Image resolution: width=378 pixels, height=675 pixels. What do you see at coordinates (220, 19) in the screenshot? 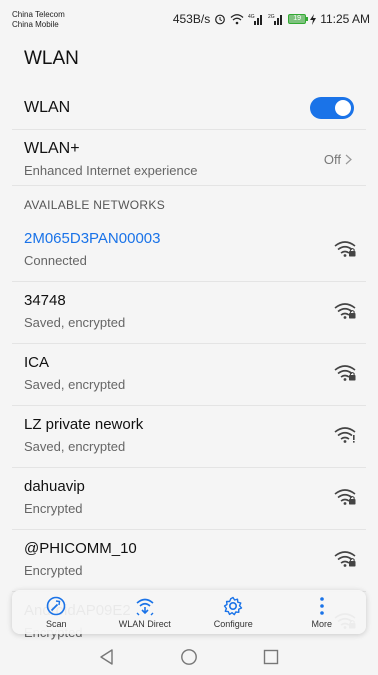
I see `alarm-icon` at bounding box center [220, 19].